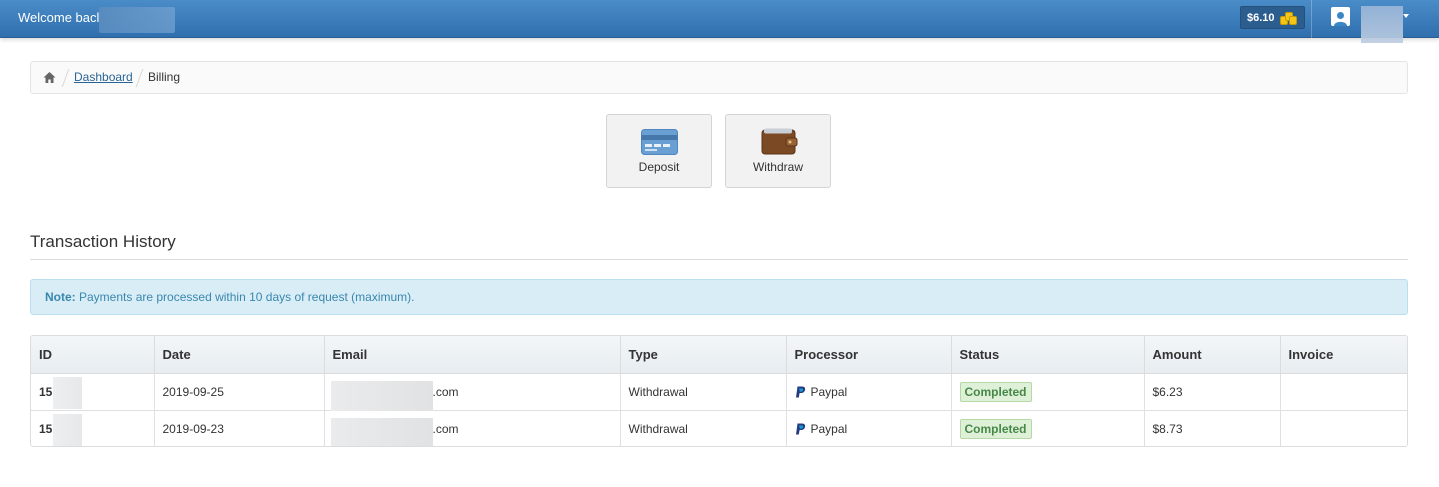 The width and height of the screenshot is (1439, 487). I want to click on section-divider, so click(719, 259).